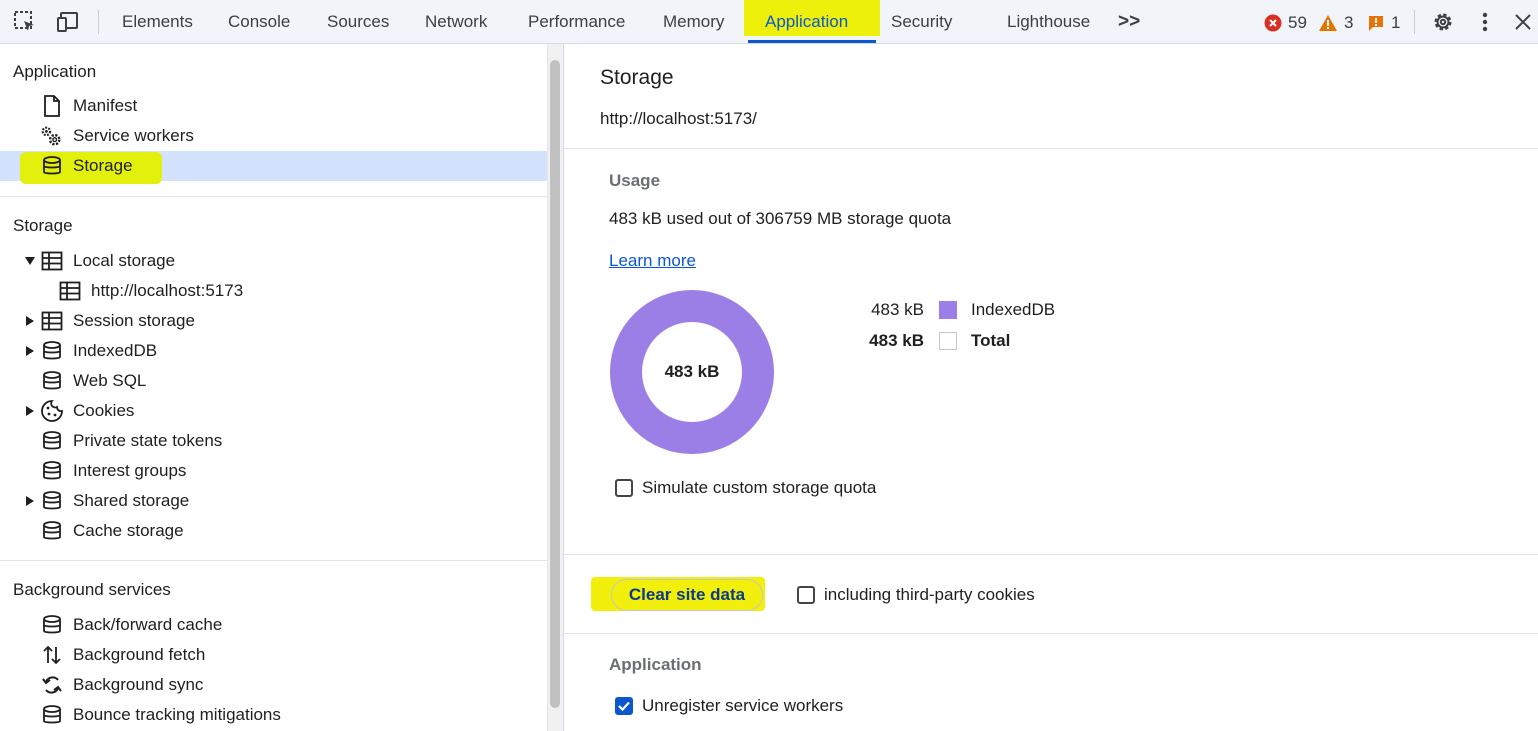 The width and height of the screenshot is (1538, 731). I want to click on sidebar-item-cache-storage: Cache storage, so click(273, 531).